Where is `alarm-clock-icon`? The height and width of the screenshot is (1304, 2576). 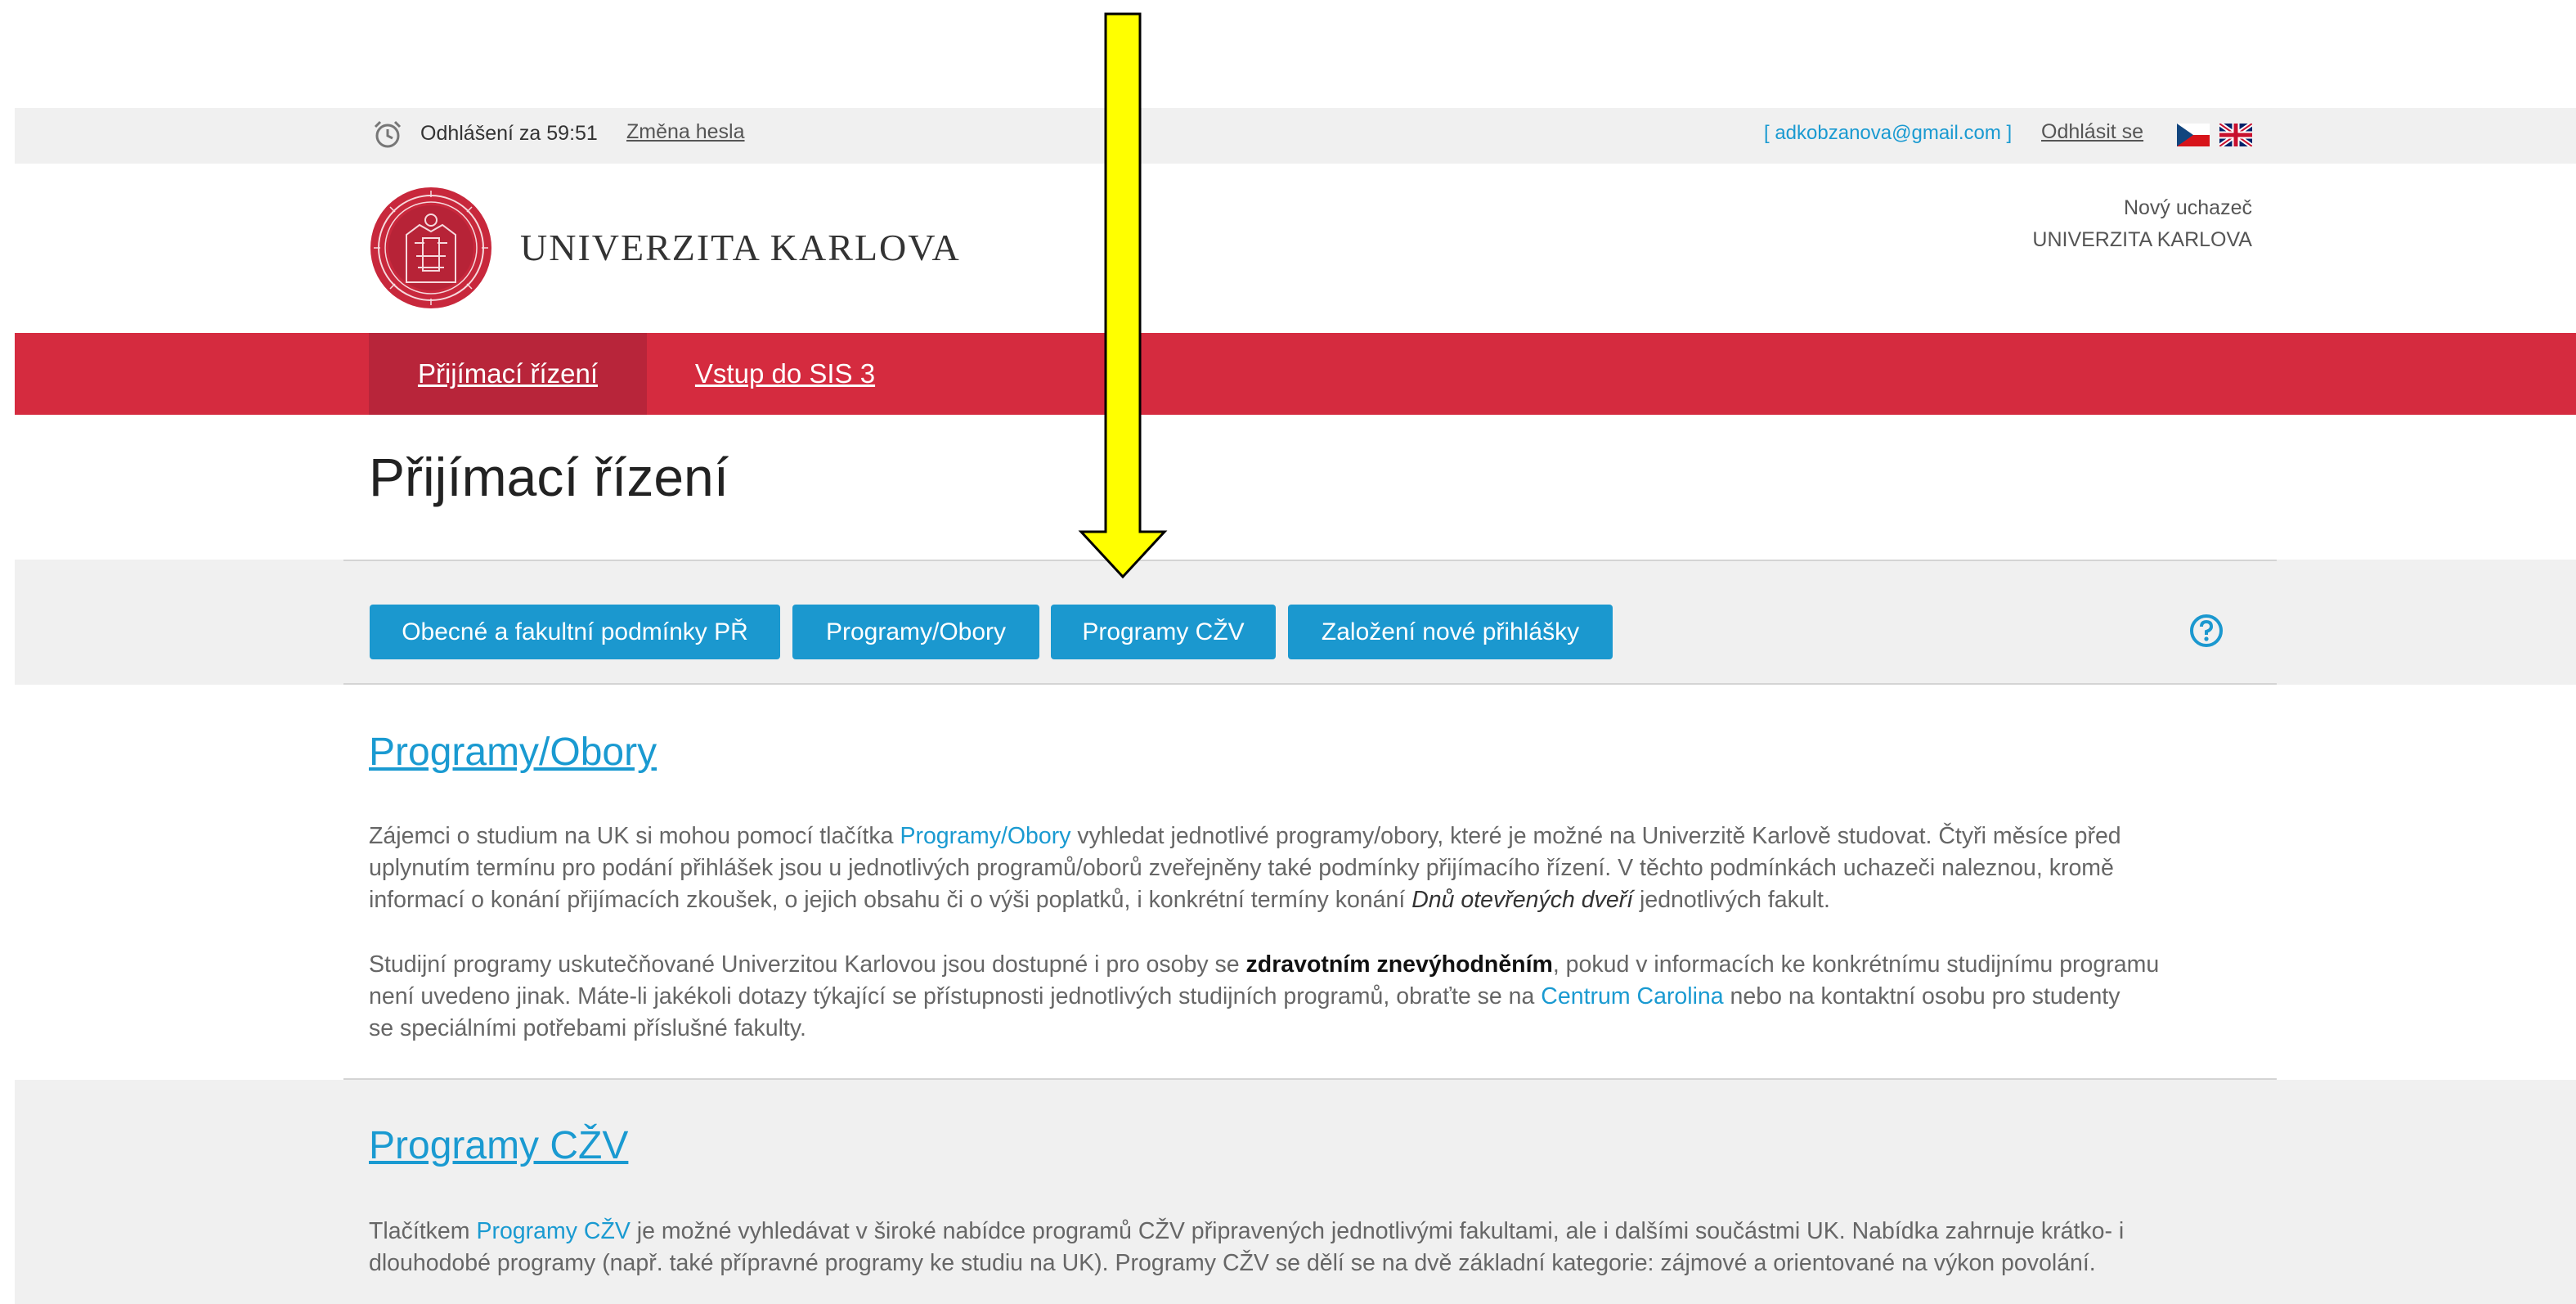
alarm-clock-icon is located at coordinates (388, 134).